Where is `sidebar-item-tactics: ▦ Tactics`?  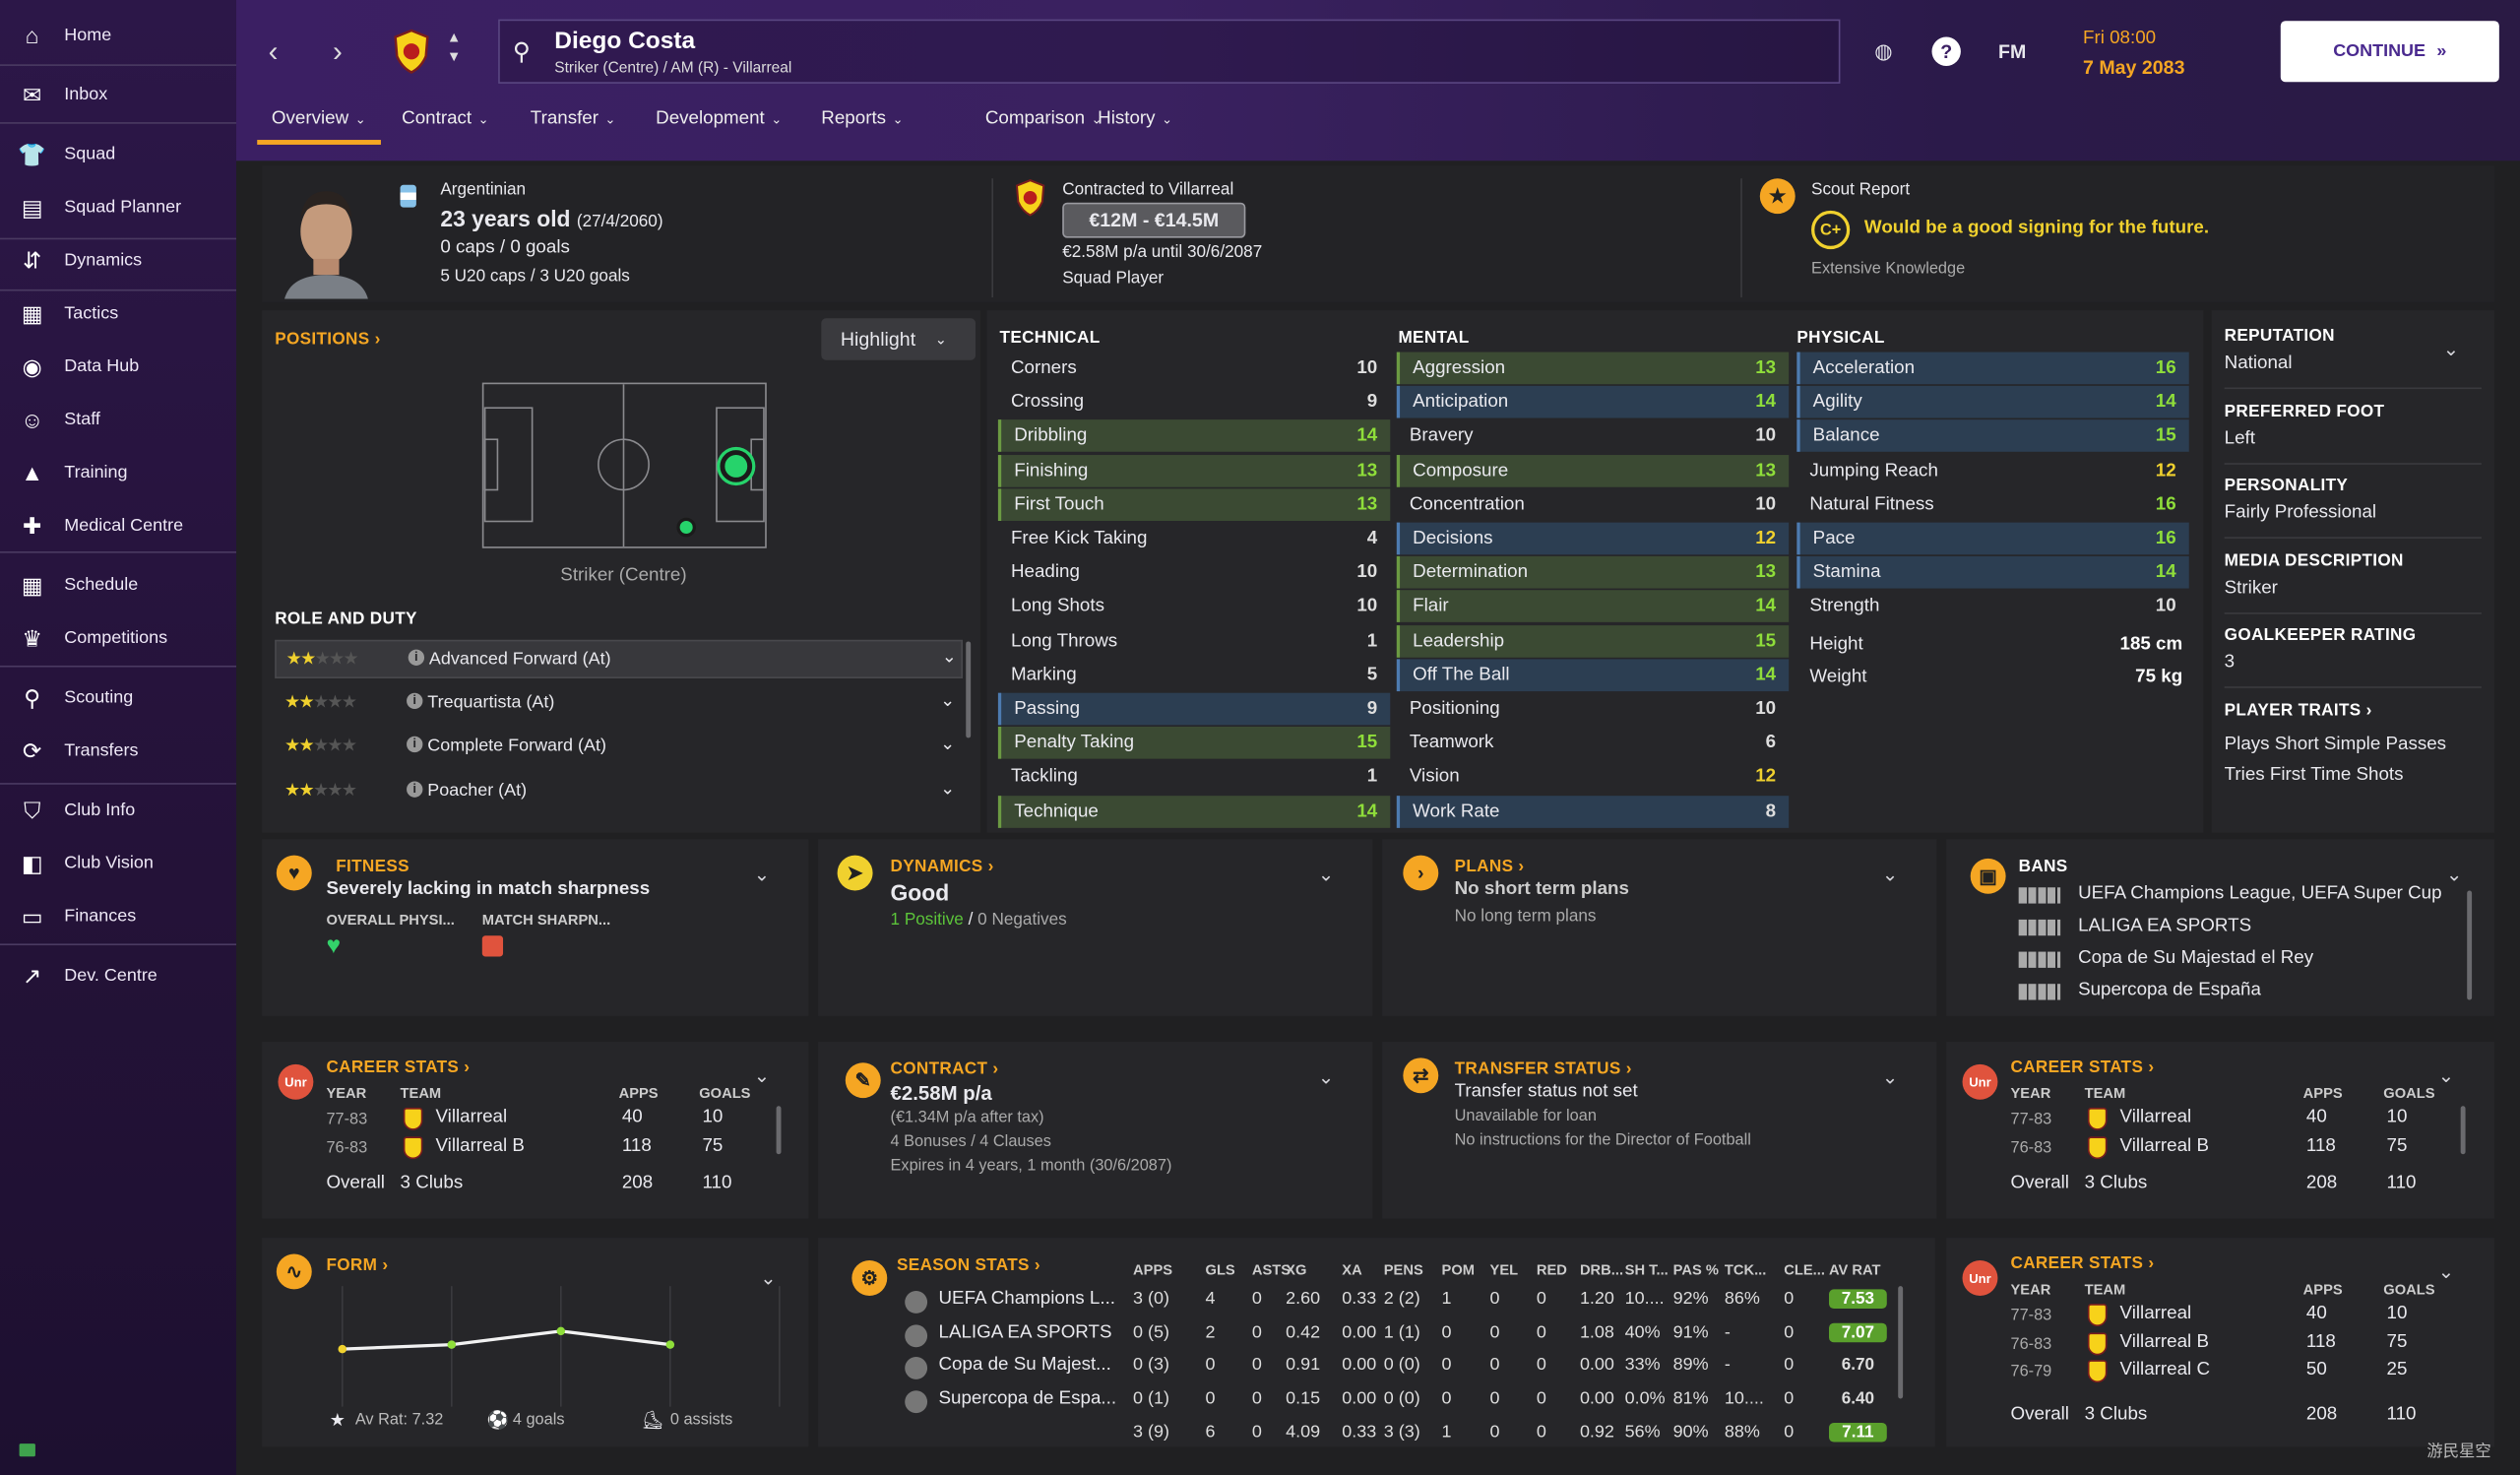
sidebar-item-tactics: ▦ Tactics is located at coordinates (118, 314).